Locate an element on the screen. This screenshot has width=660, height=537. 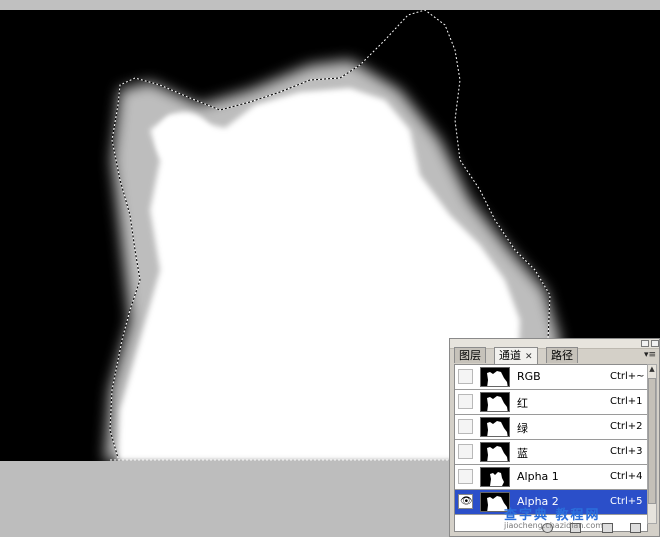
scroll-up-icon: ▲ is located at coordinates (652, 369).